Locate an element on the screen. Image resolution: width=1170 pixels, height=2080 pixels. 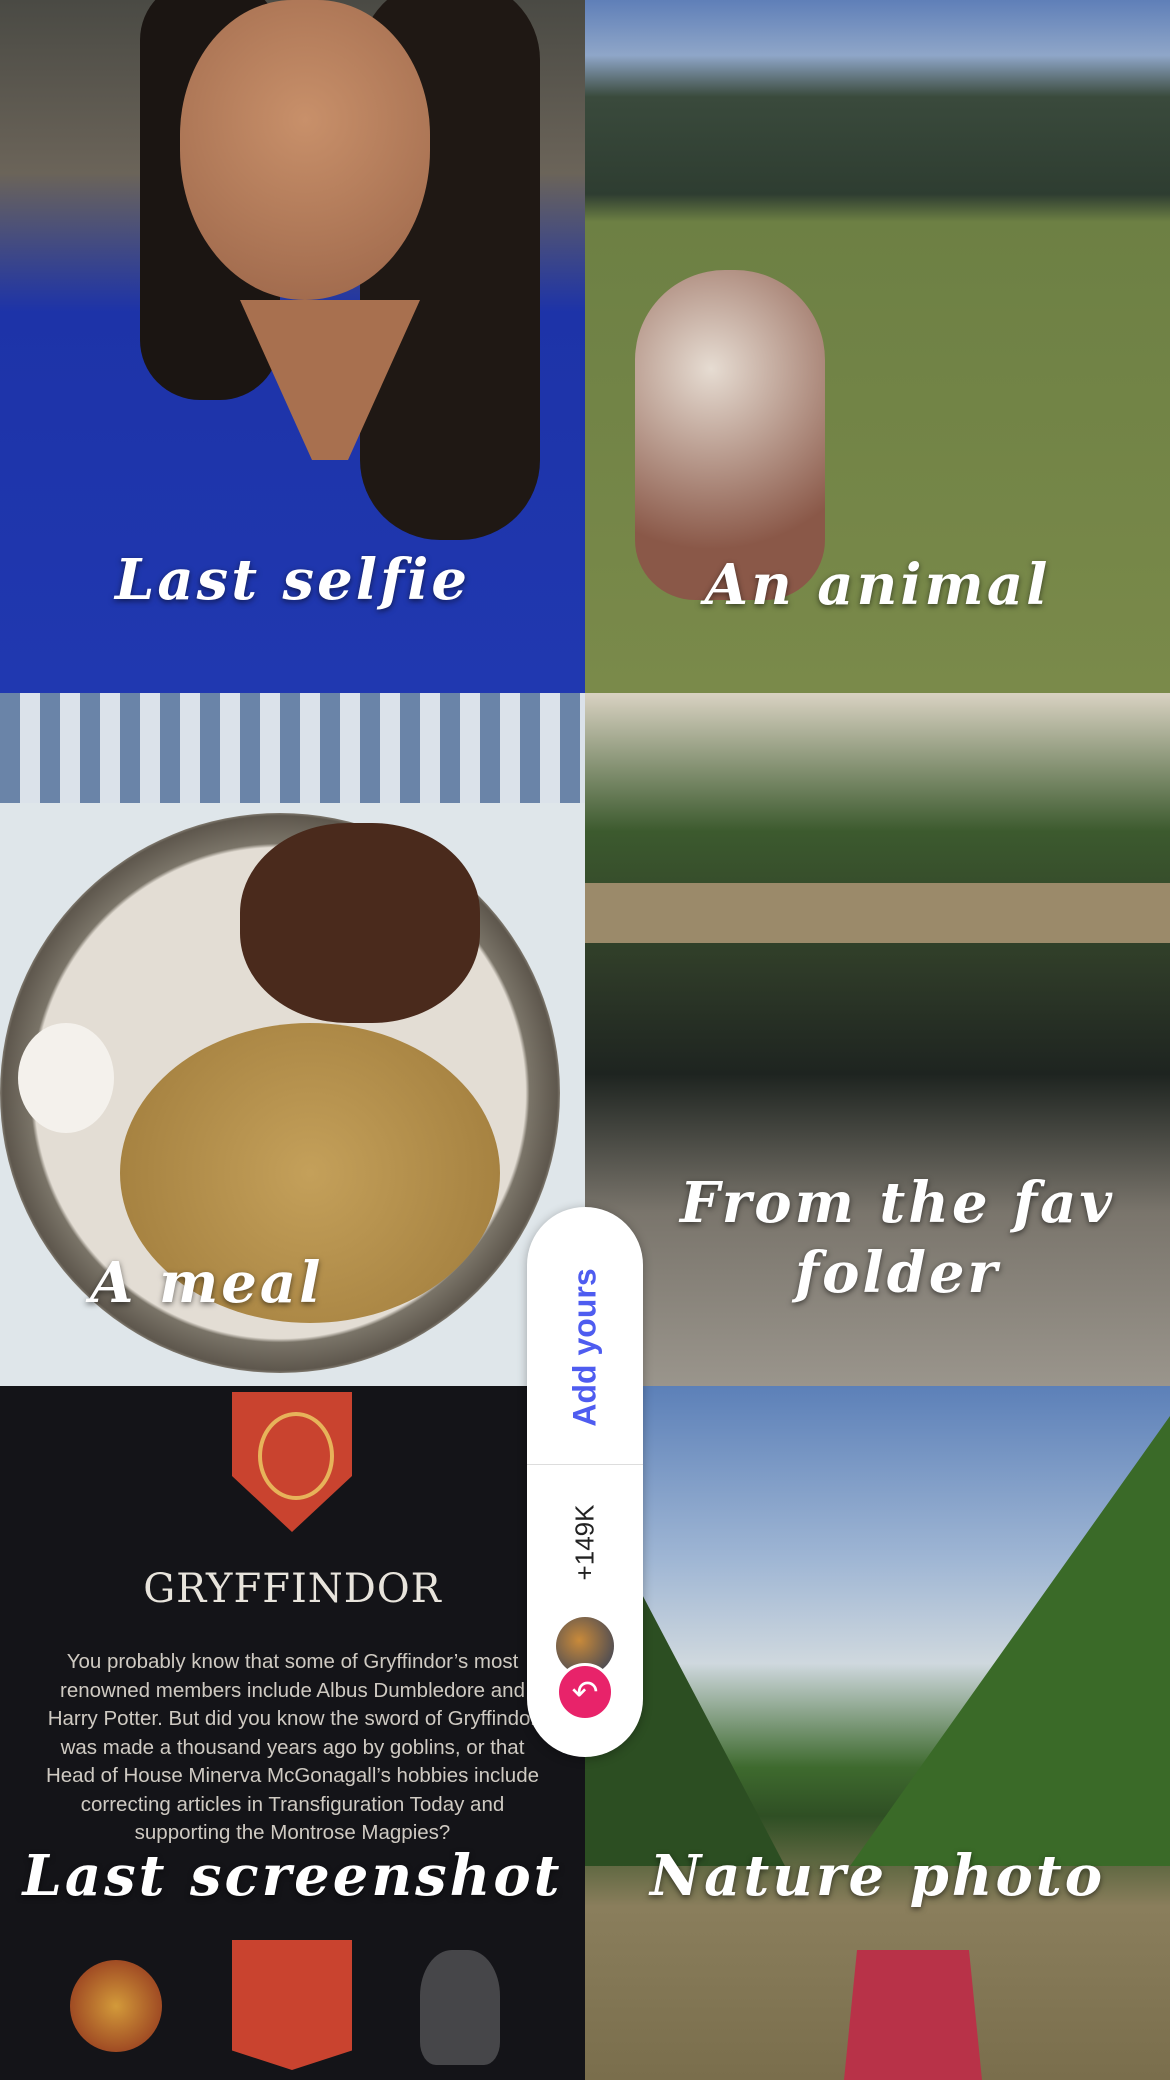
face-shape is located at coordinates (305, 150).